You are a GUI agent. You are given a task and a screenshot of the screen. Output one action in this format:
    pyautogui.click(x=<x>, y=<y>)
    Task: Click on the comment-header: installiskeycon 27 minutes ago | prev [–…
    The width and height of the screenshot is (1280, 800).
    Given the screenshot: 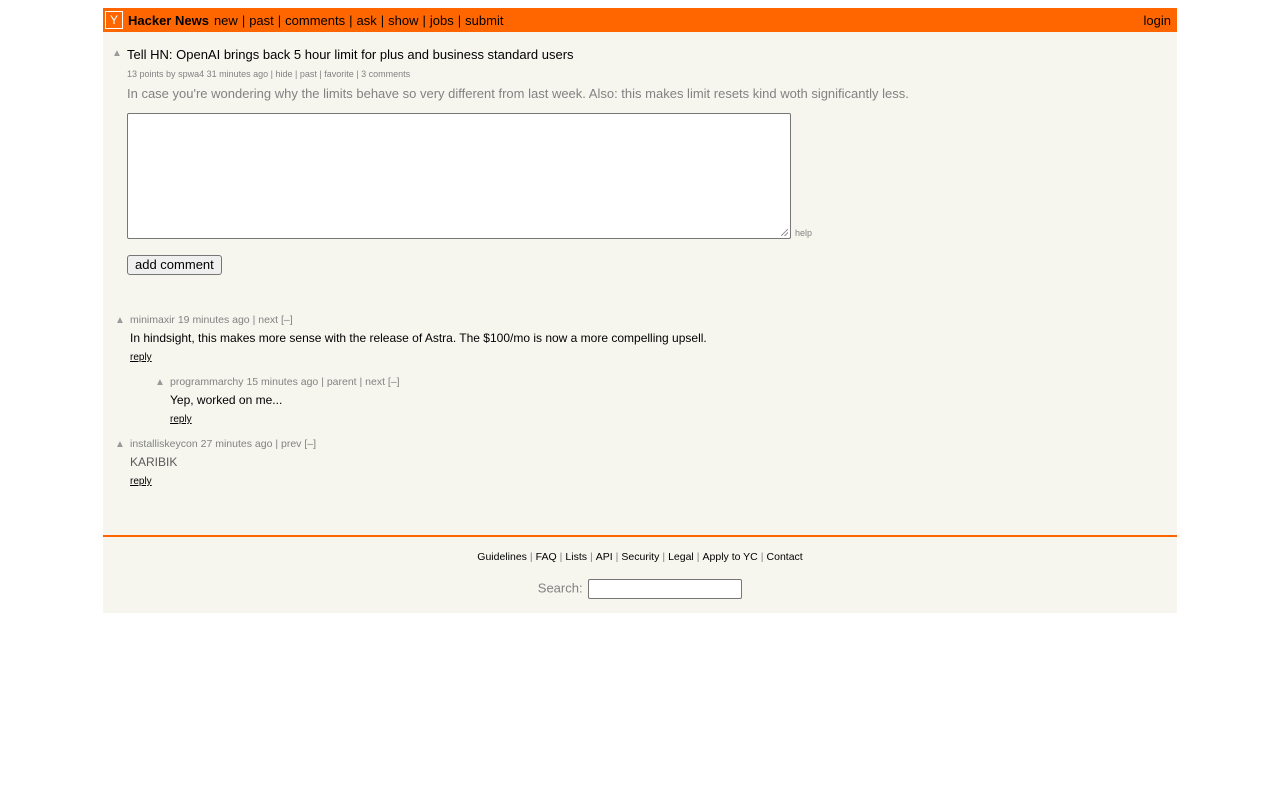 What is the action you would take?
    pyautogui.click(x=223, y=444)
    